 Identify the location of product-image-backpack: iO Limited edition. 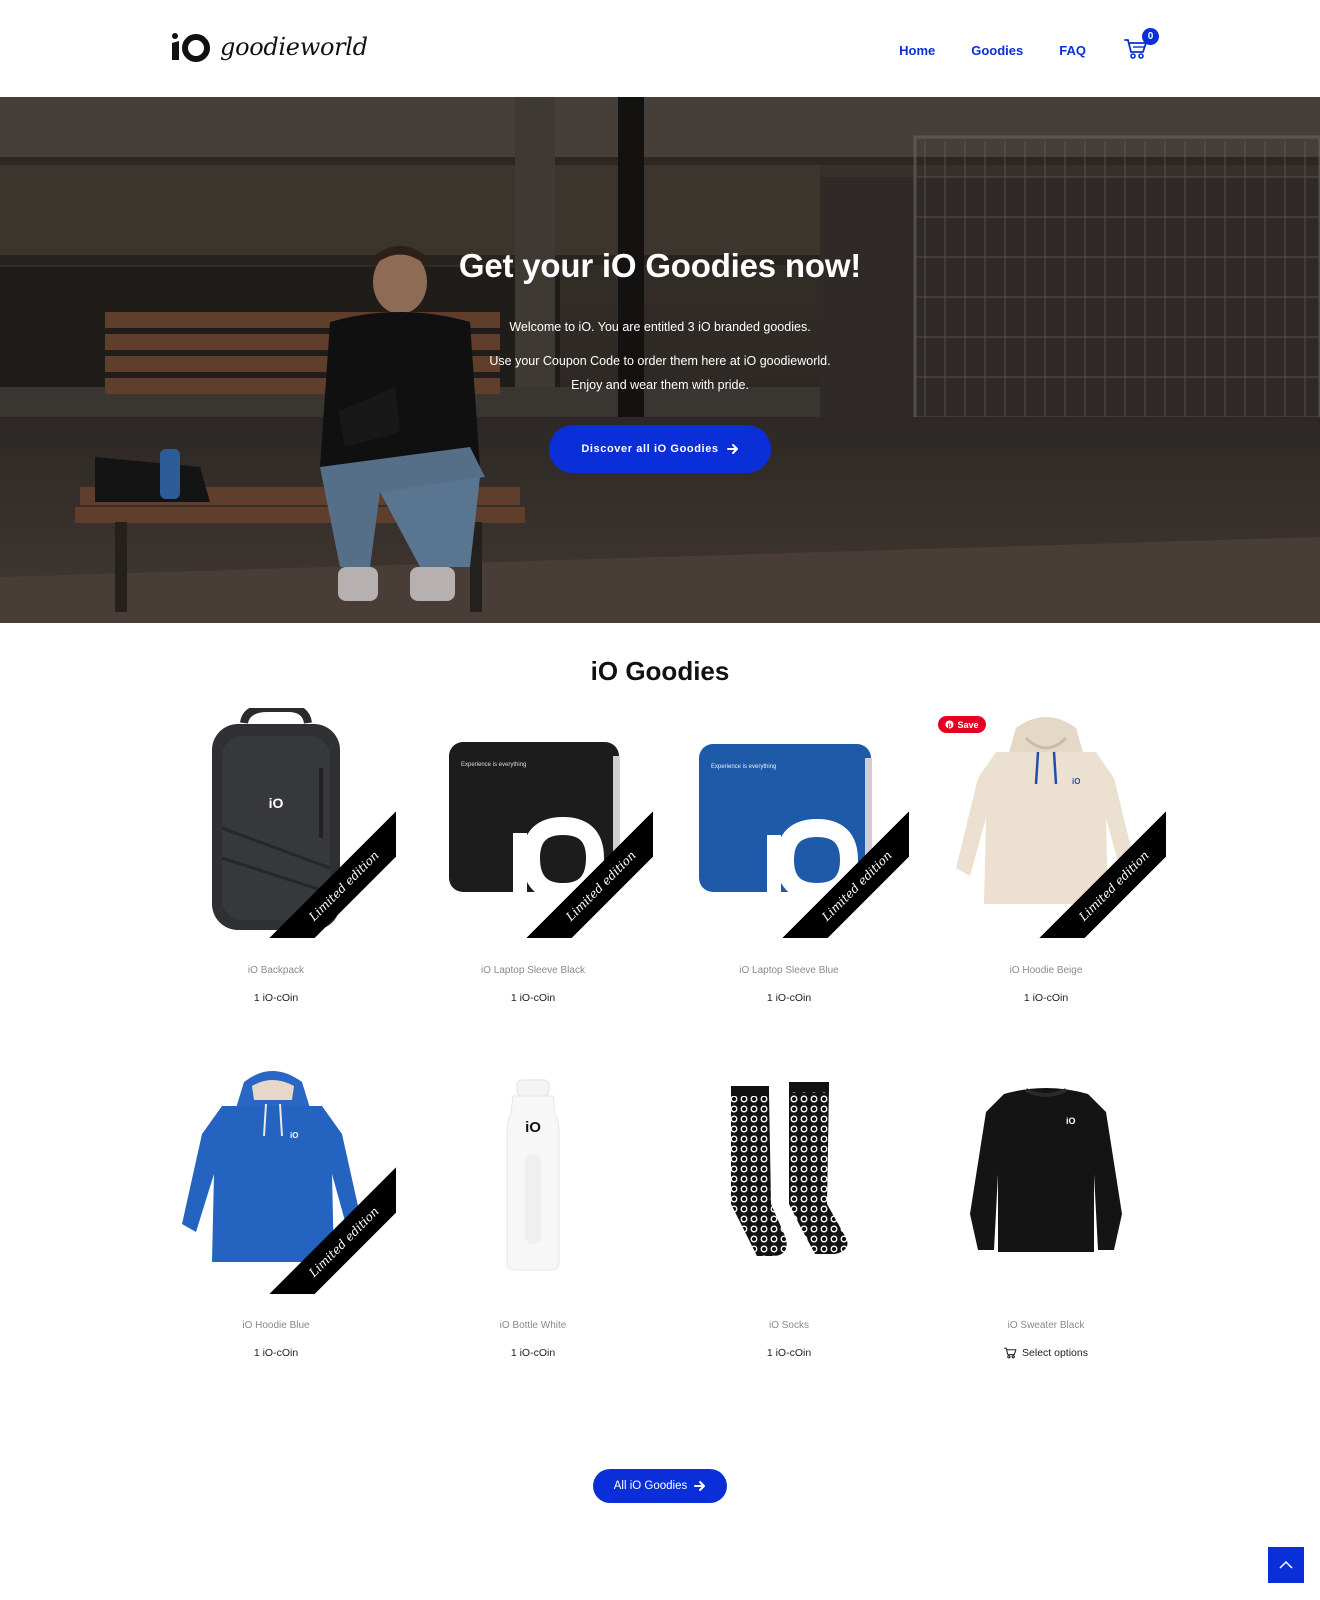
(276, 823).